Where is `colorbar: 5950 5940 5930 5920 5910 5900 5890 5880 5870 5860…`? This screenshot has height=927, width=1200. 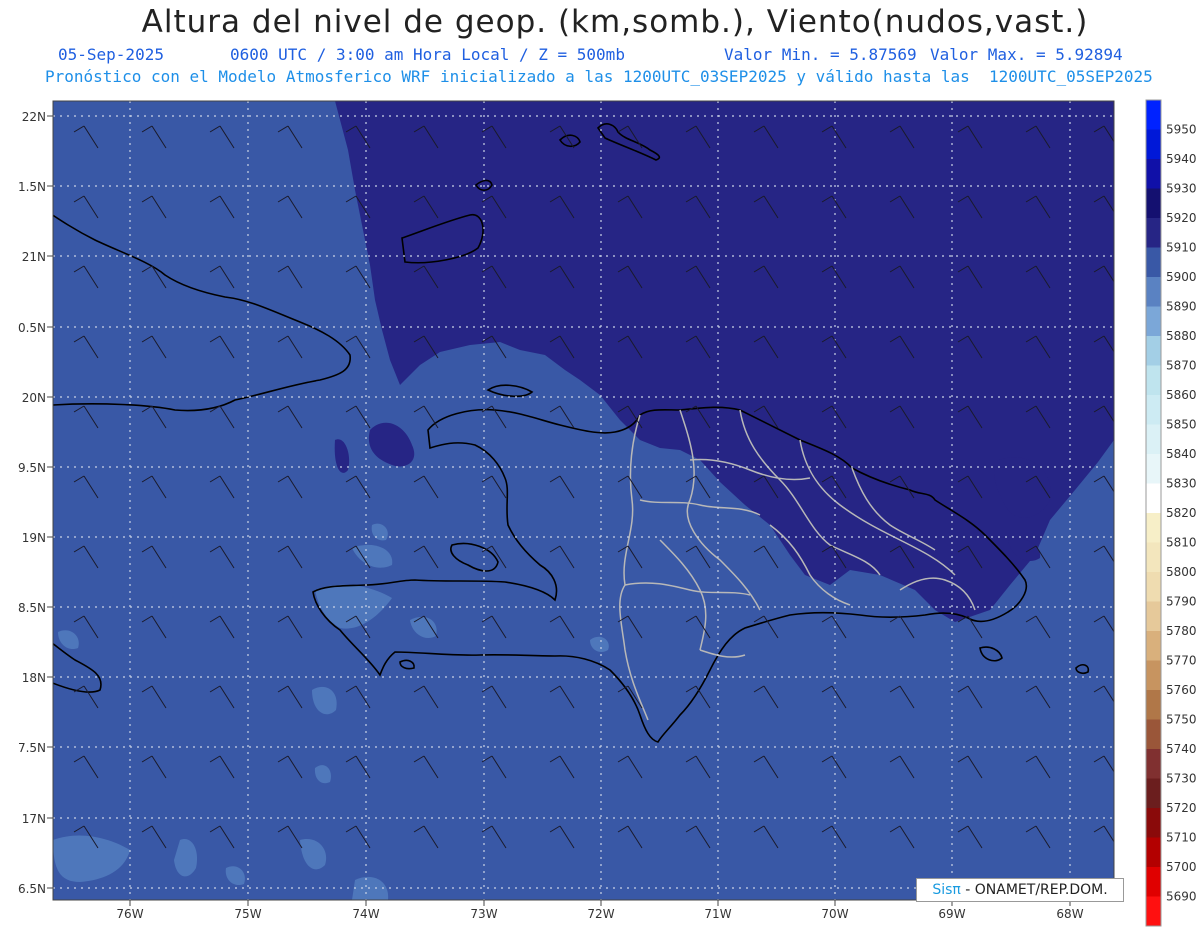 colorbar: 5950 5940 5930 5920 5910 5900 5890 5880 5870 5860… is located at coordinates (1171, 513).